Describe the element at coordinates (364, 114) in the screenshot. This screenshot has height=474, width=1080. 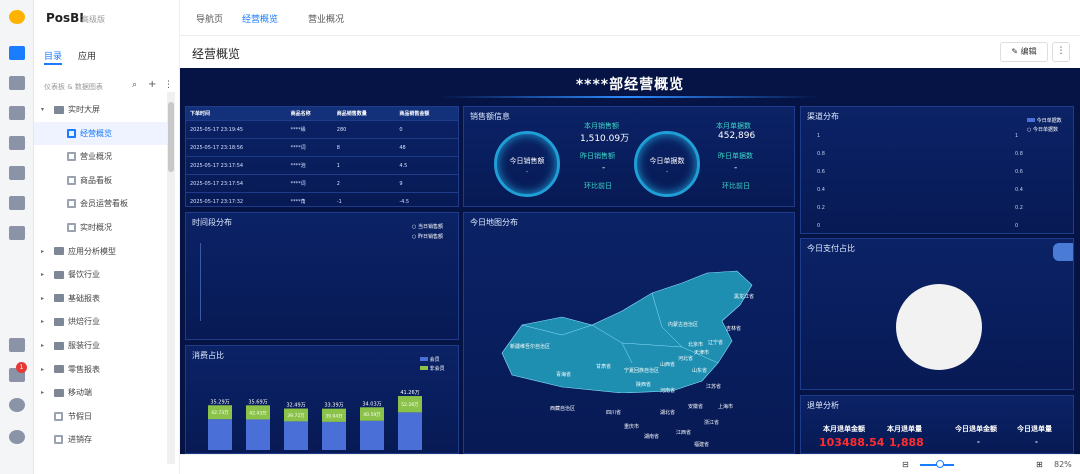
I see `column-header: 商品销售数量` at that location.